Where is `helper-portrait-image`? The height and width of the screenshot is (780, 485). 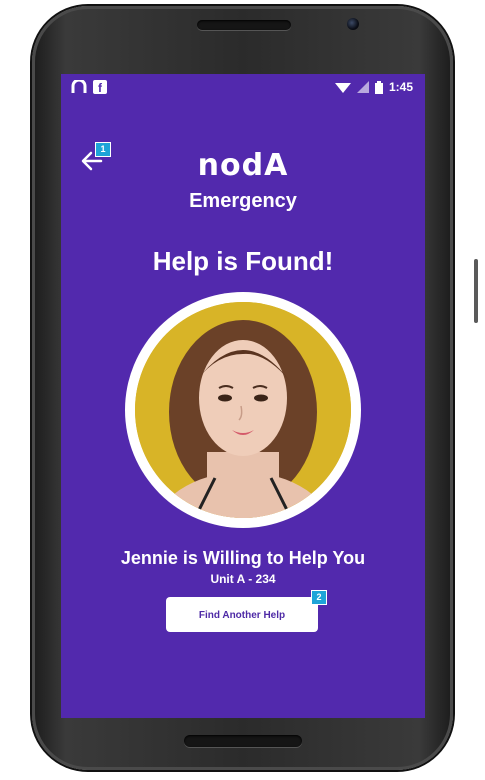 helper-portrait-image is located at coordinates (243, 410).